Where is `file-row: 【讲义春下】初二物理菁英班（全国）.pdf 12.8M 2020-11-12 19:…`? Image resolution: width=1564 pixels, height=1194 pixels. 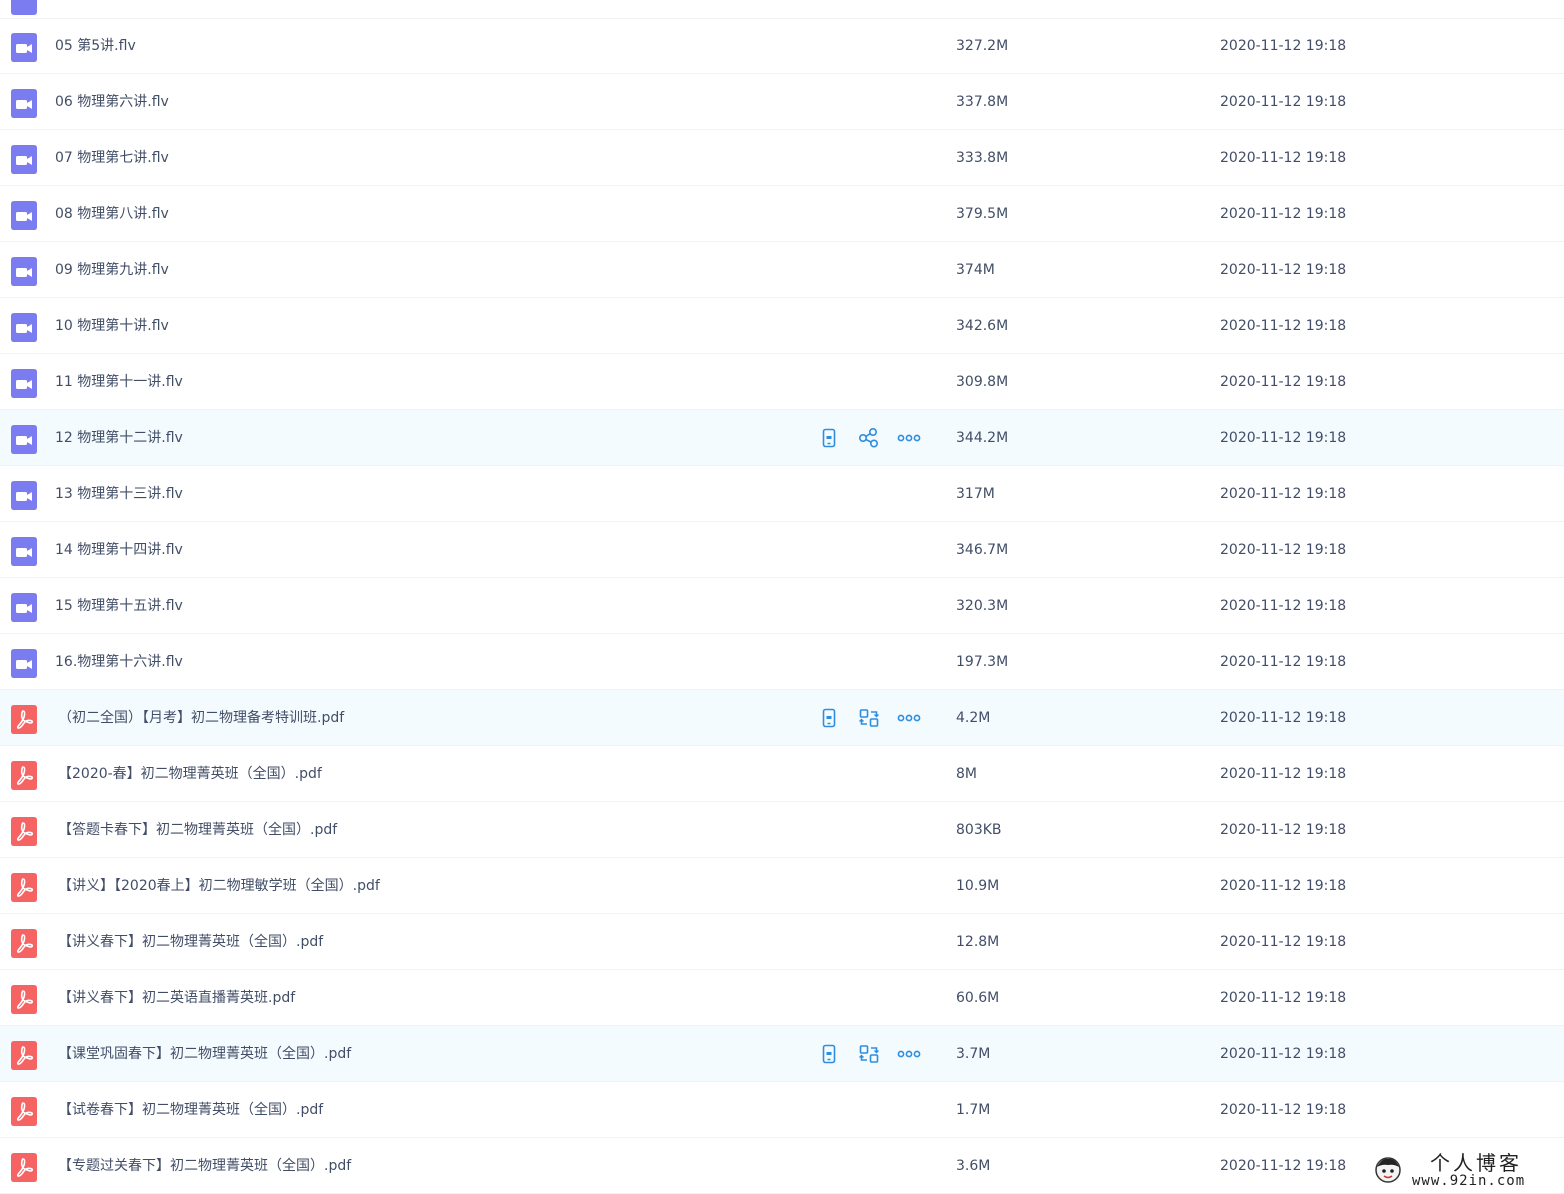
file-row: 【讲义春下】初二物理菁英班（全国）.pdf 12.8M 2020-11-12 19:… is located at coordinates (782, 942).